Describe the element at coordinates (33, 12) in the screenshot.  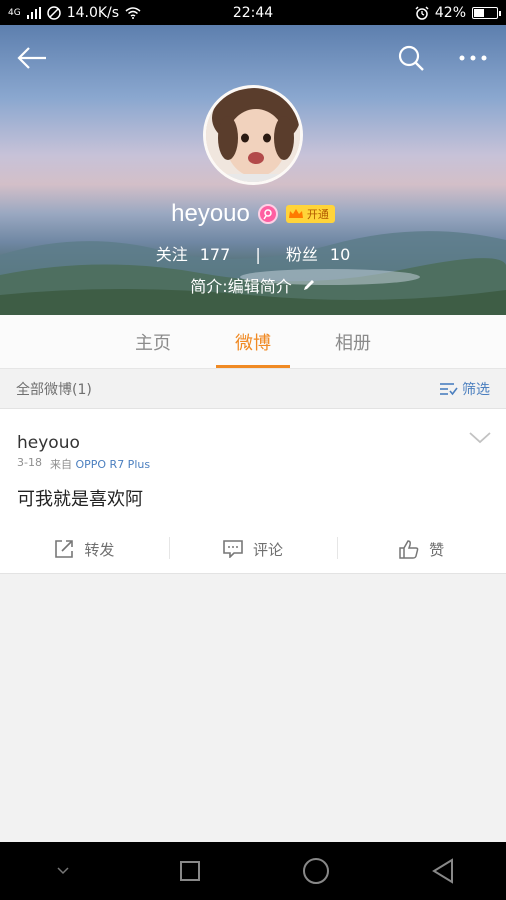
I see `signal-icon` at that location.